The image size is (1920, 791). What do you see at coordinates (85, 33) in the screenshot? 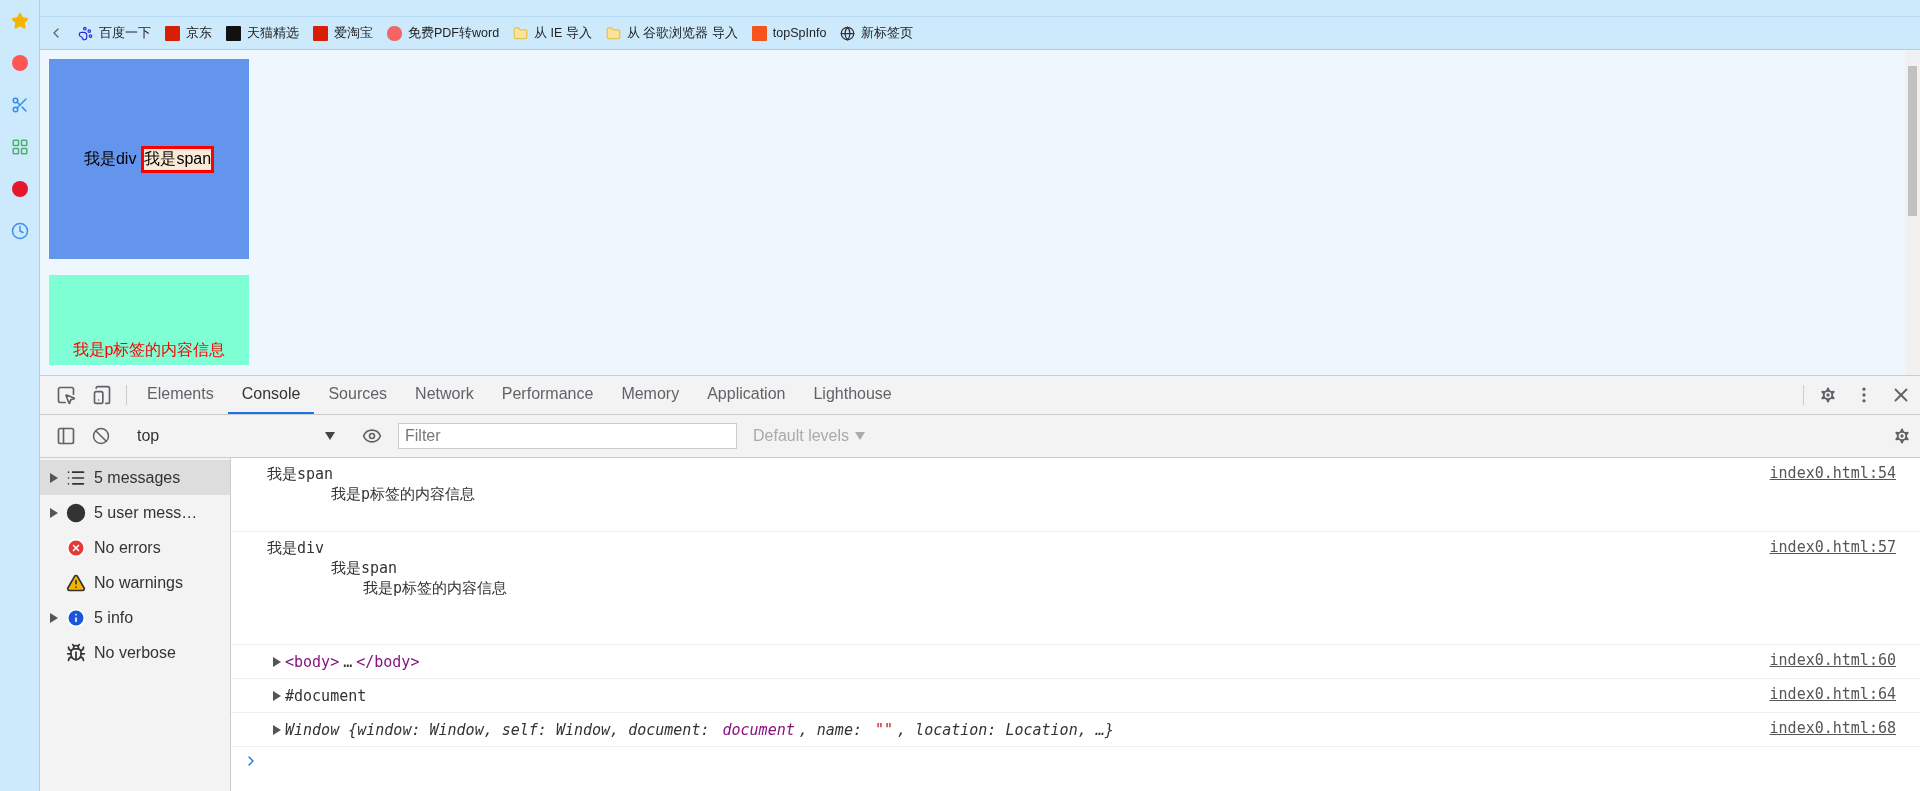
I see `paw-icon` at bounding box center [85, 33].